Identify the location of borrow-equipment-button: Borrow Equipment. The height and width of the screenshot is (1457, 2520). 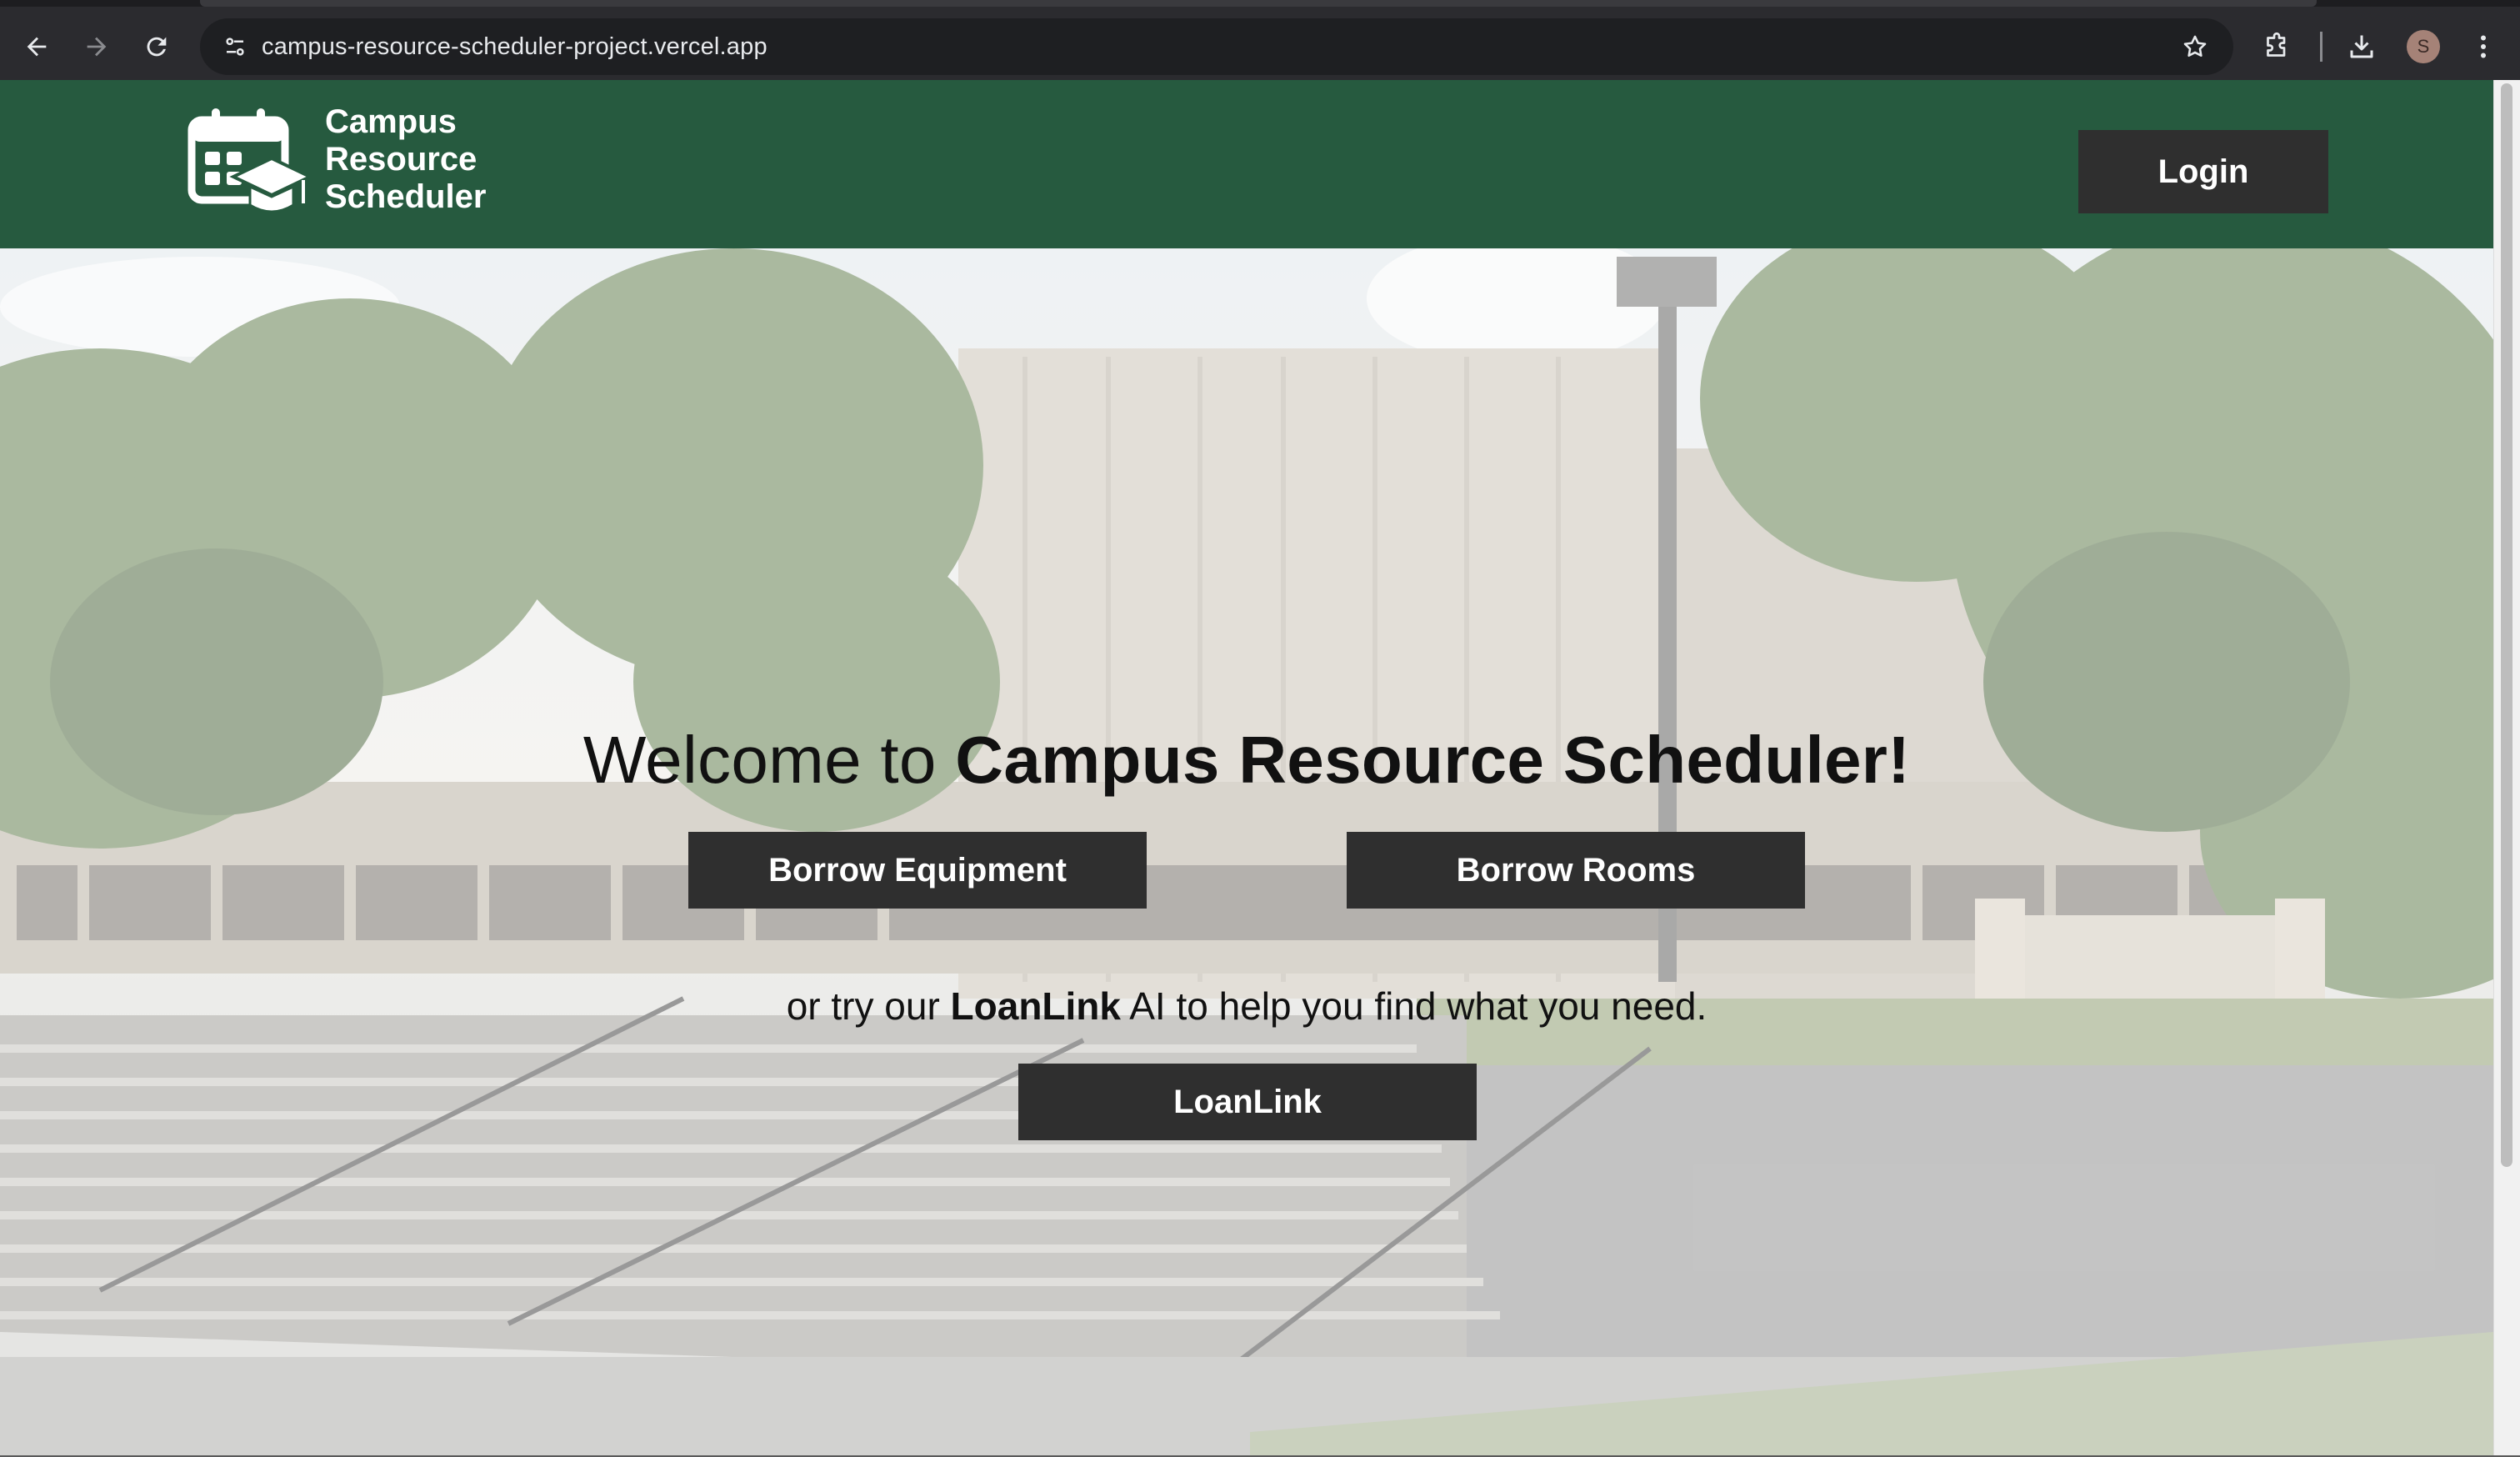
(917, 870).